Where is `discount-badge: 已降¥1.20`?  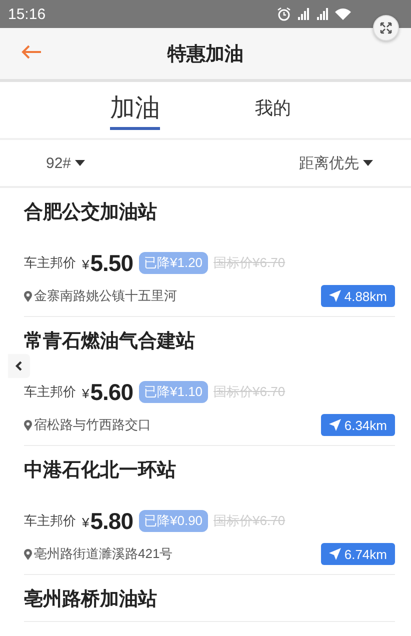
discount-badge: 已降¥1.20 is located at coordinates (173, 263).